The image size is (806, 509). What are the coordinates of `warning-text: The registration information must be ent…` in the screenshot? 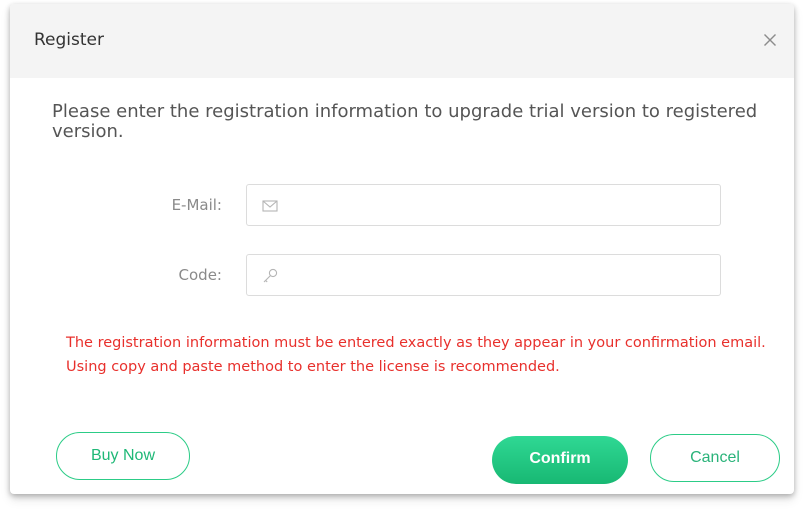 It's located at (416, 355).